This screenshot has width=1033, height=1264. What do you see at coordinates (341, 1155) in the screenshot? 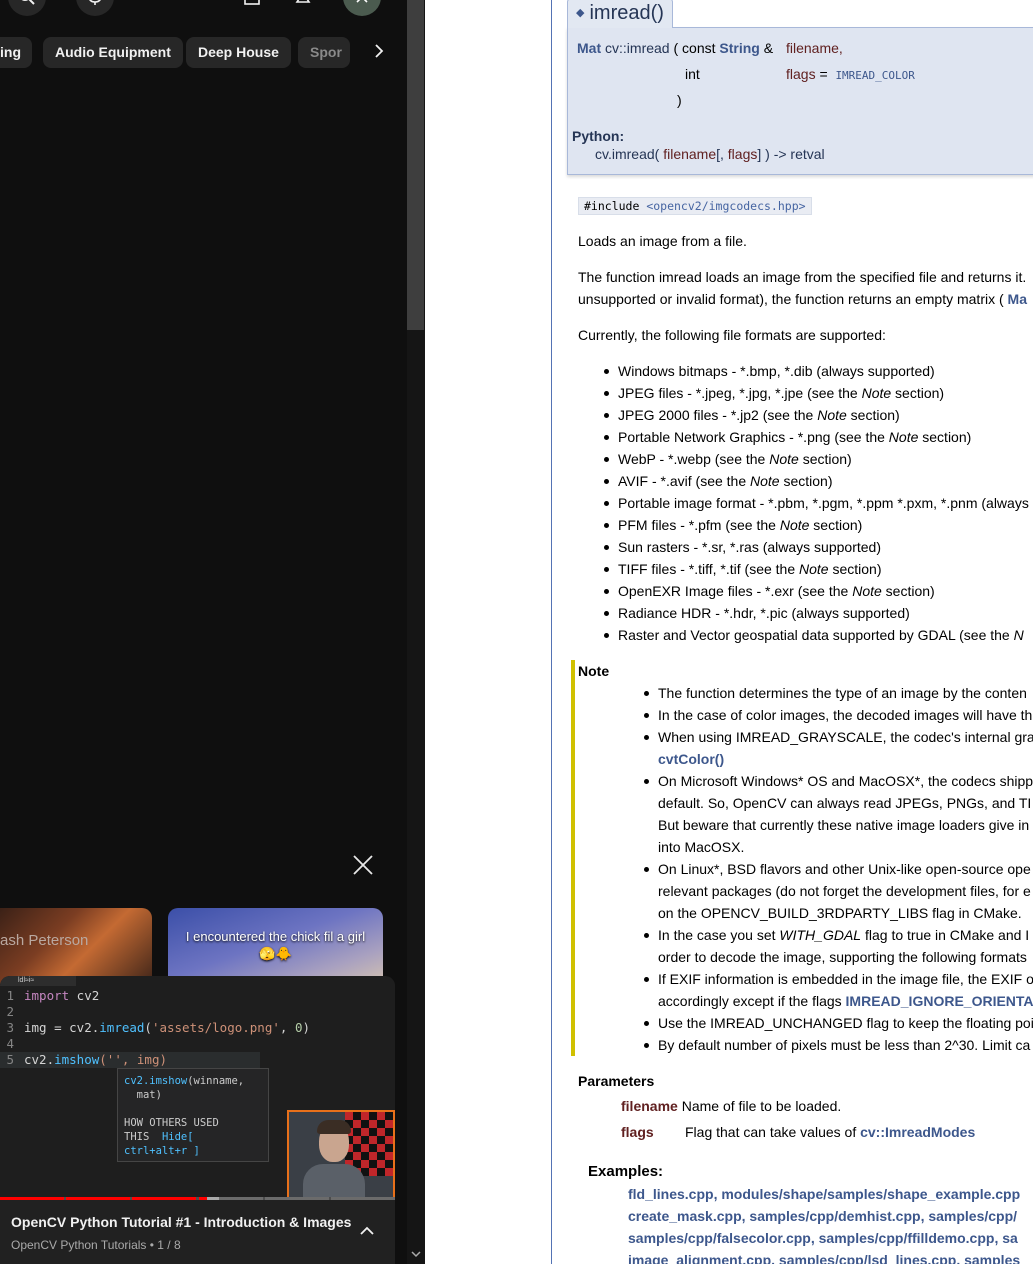
I see `webcam-overlay` at bounding box center [341, 1155].